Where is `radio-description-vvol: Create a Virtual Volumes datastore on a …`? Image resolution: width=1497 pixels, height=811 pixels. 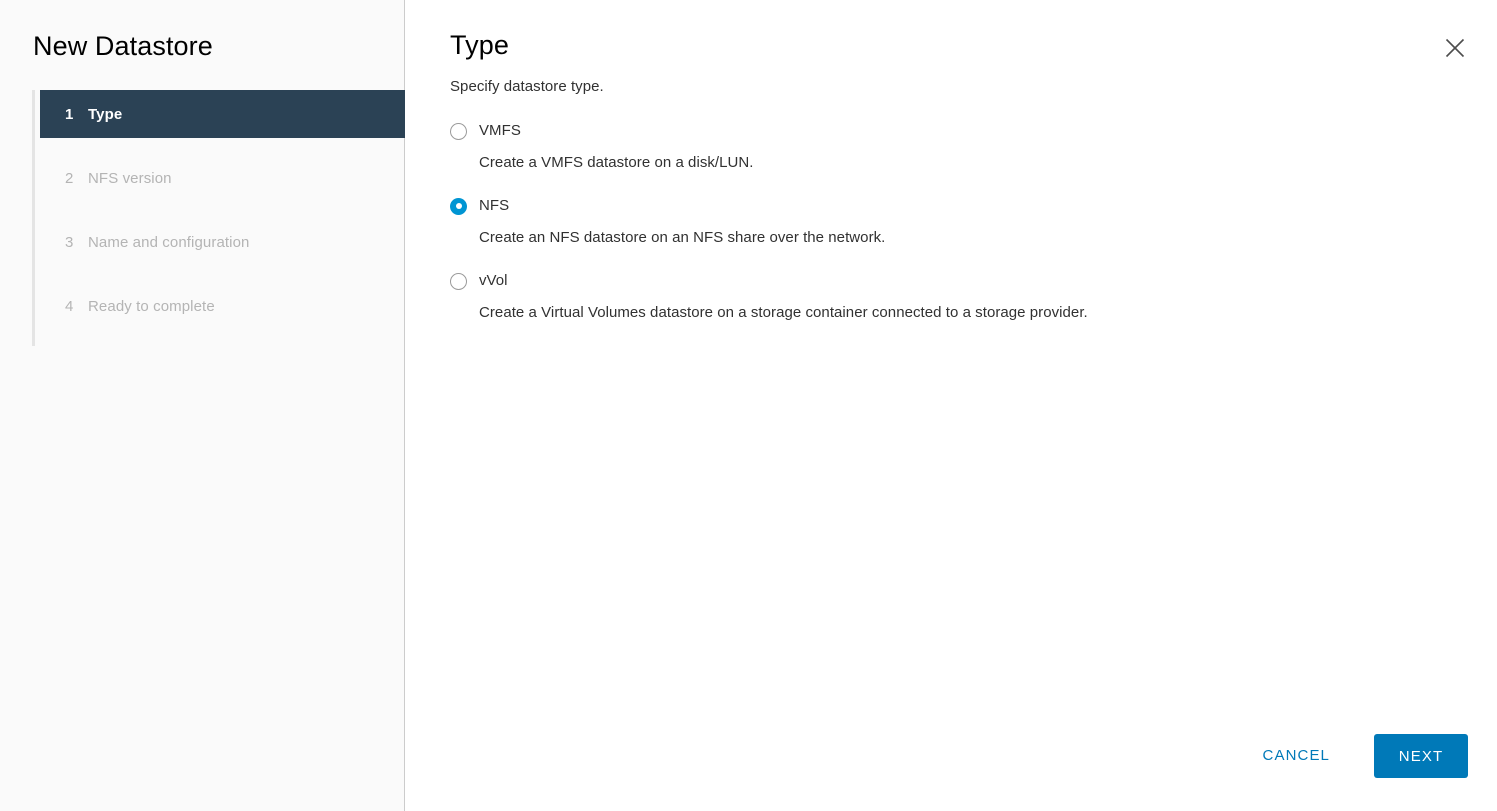
radio-description-vvol: Create a Virtual Volumes datastore on a … is located at coordinates (783, 312).